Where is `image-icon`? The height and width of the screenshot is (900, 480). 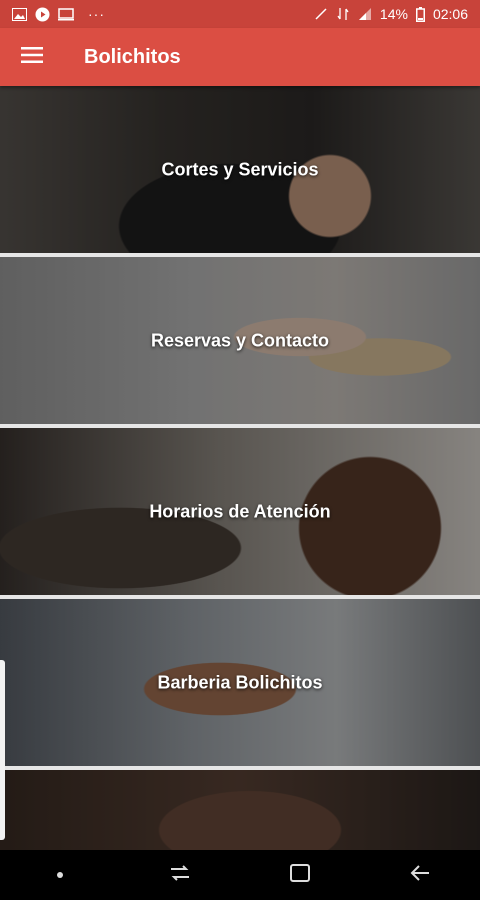
image-icon is located at coordinates (19, 14).